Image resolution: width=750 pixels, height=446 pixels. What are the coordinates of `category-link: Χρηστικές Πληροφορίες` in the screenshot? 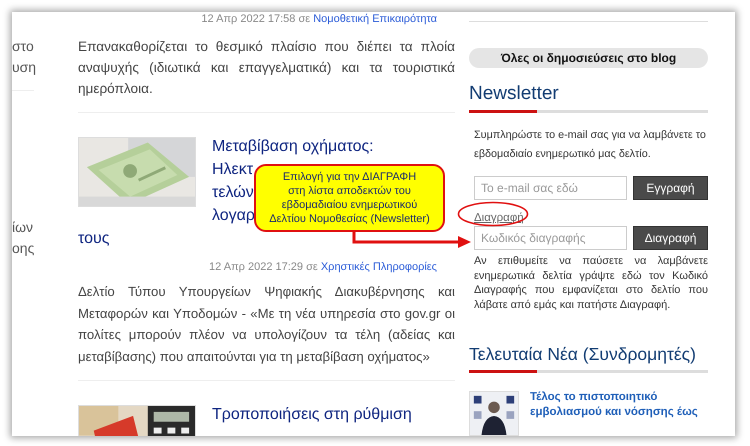 It's located at (378, 267).